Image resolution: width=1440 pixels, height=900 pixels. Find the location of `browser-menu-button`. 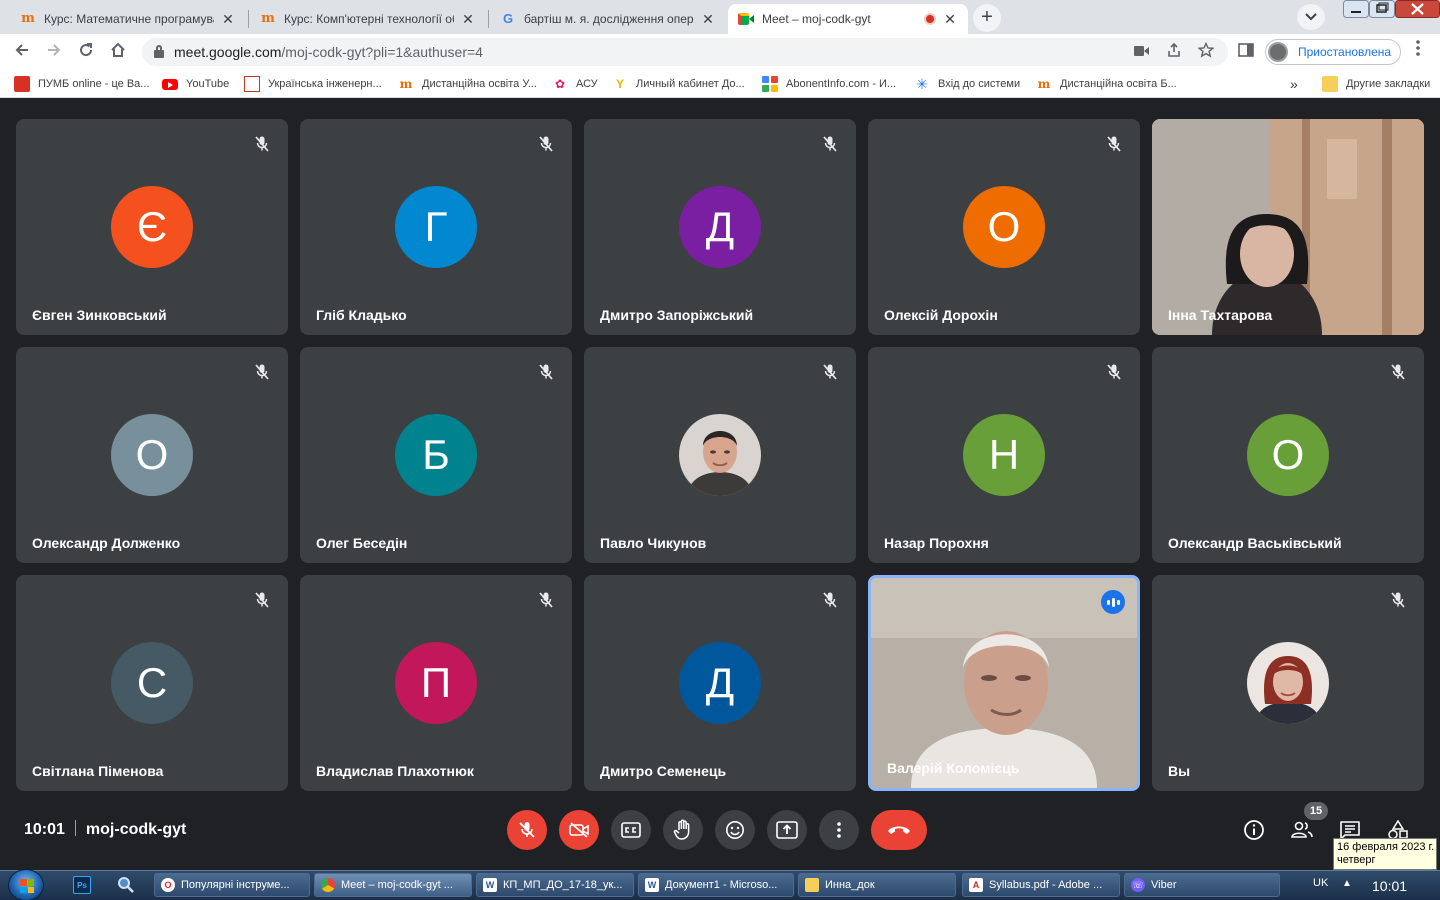

browser-menu-button is located at coordinates (1418, 52).